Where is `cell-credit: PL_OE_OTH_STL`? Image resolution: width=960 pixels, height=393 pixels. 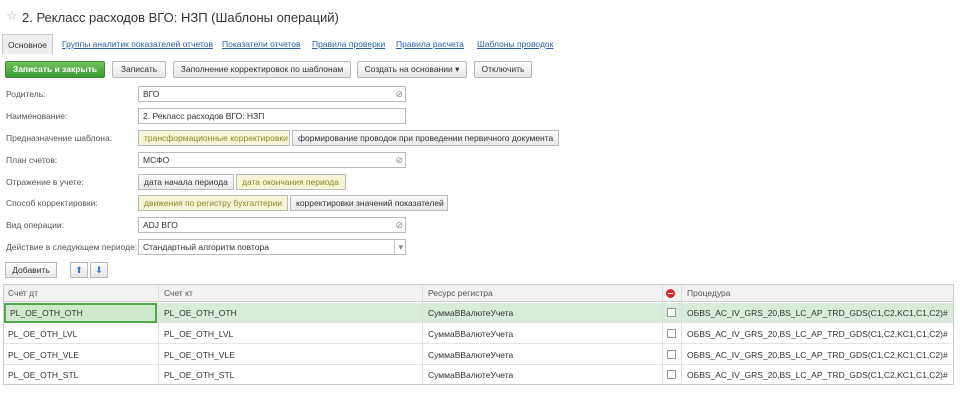 cell-credit: PL_OE_OTH_STL is located at coordinates (291, 375).